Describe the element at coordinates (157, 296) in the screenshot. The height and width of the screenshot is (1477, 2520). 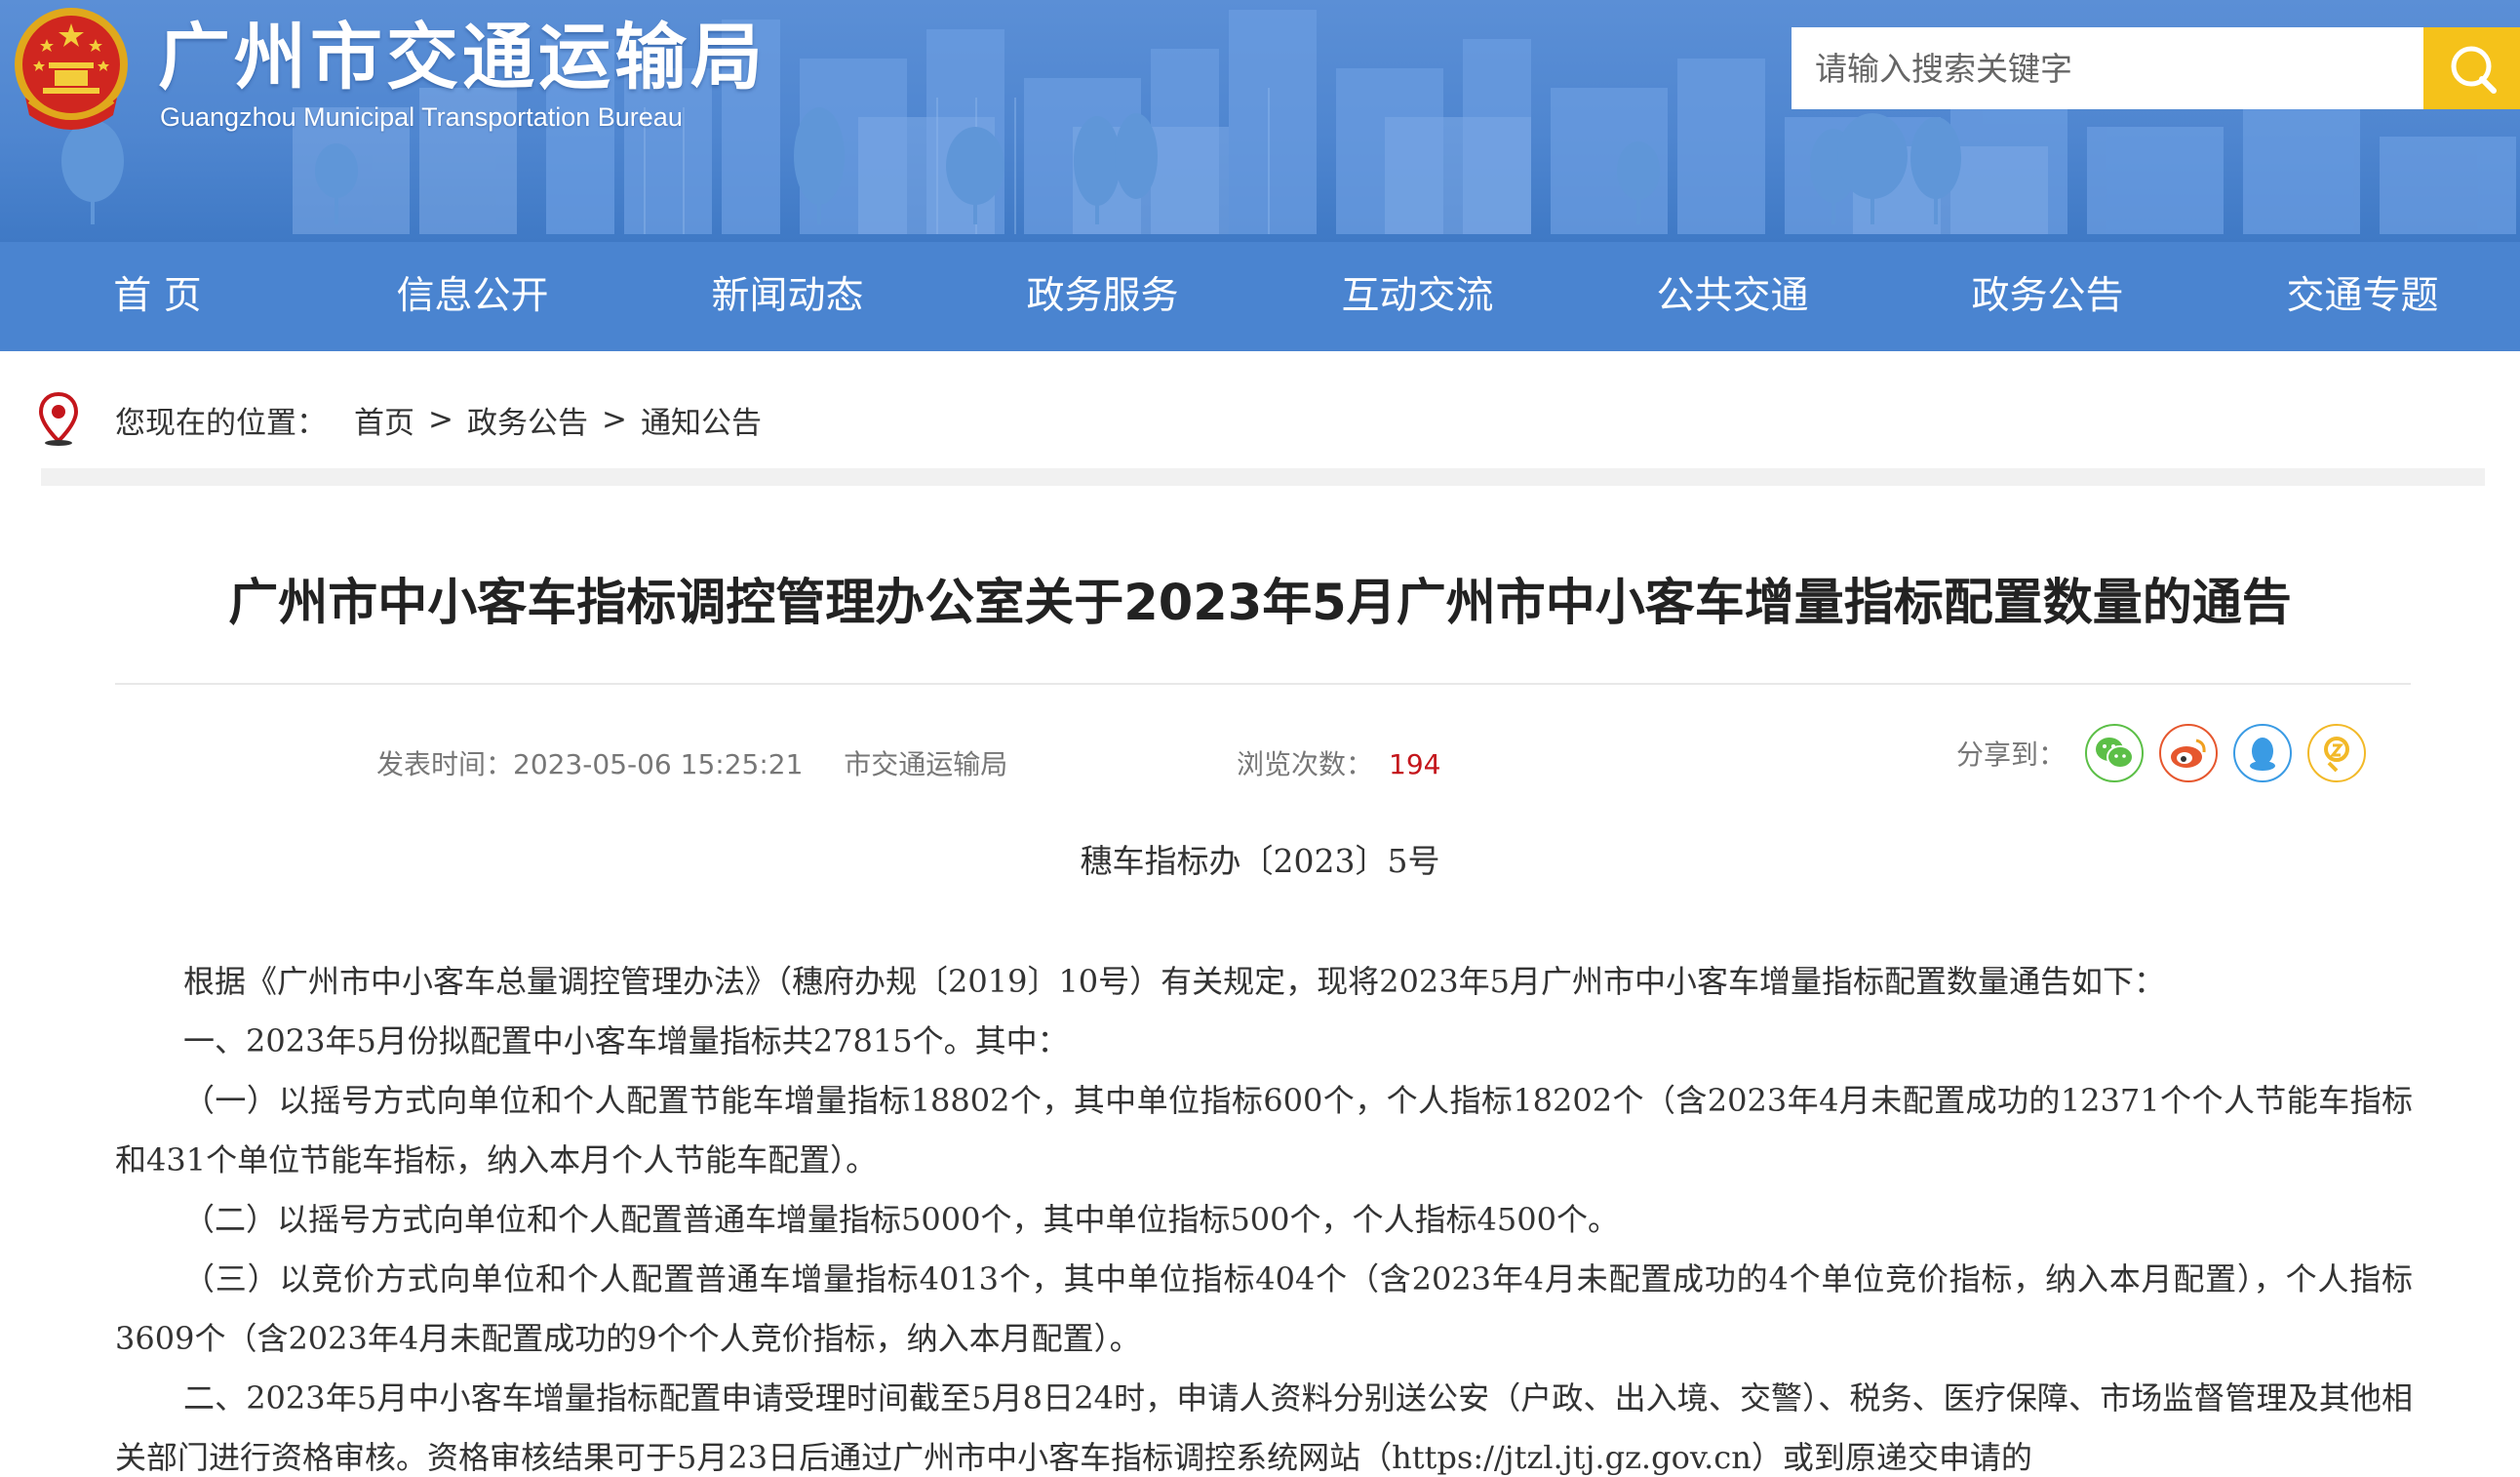
I see `nav-item-home: 首 页` at that location.